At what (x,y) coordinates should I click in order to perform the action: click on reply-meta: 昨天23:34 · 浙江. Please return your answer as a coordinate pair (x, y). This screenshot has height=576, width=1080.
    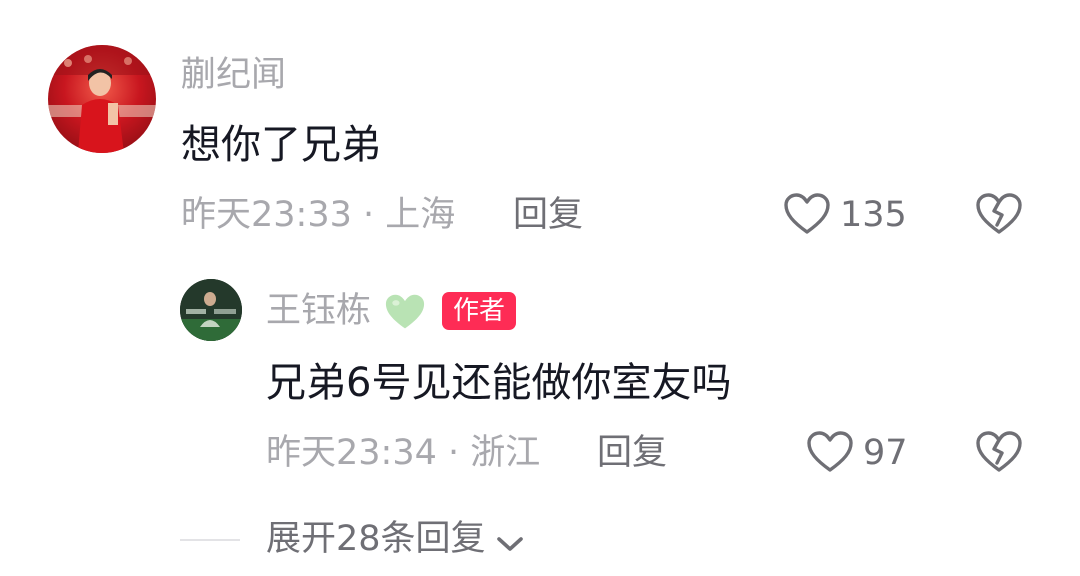
    Looking at the image, I should click on (403, 453).